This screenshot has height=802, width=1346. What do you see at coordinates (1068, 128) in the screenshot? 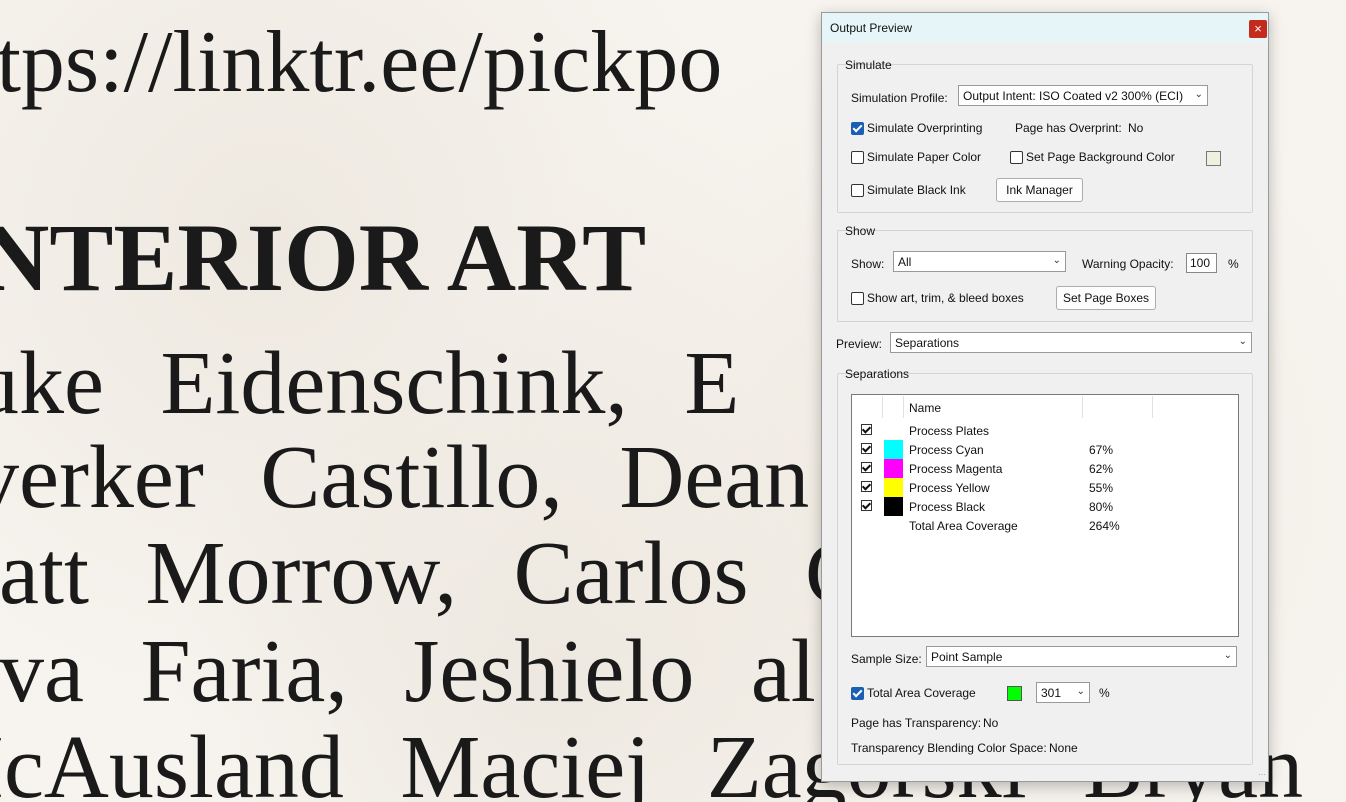
I see `page-has-overprint-label: Page has Overprint:` at bounding box center [1068, 128].